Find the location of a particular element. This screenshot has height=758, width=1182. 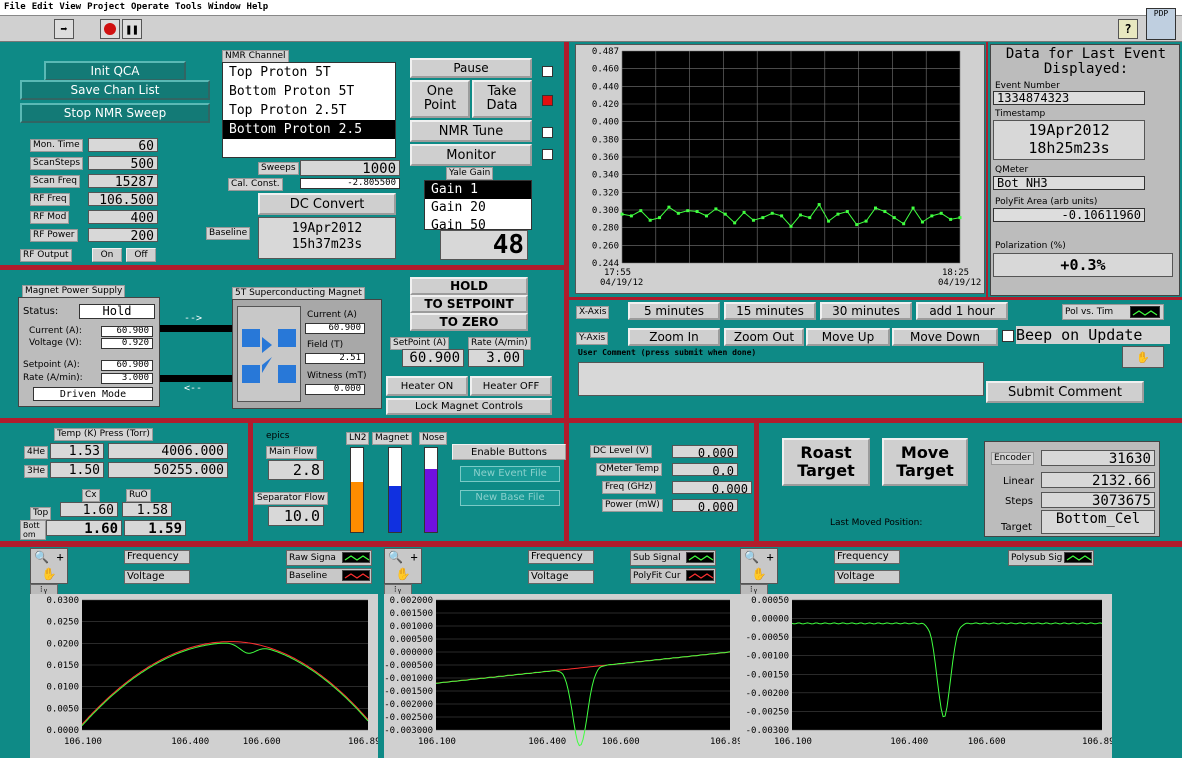

nmr-channel-item: Top Proton 2.5T is located at coordinates (309, 110).